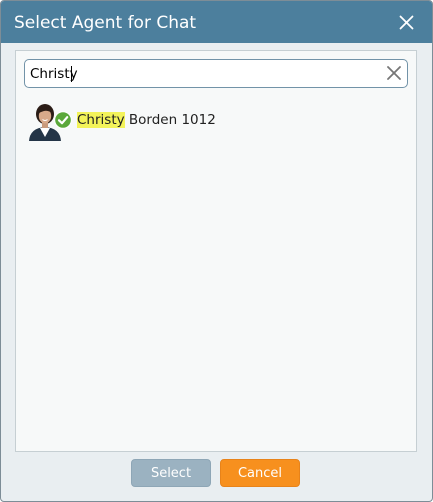  I want to click on search-box, so click(216, 73).